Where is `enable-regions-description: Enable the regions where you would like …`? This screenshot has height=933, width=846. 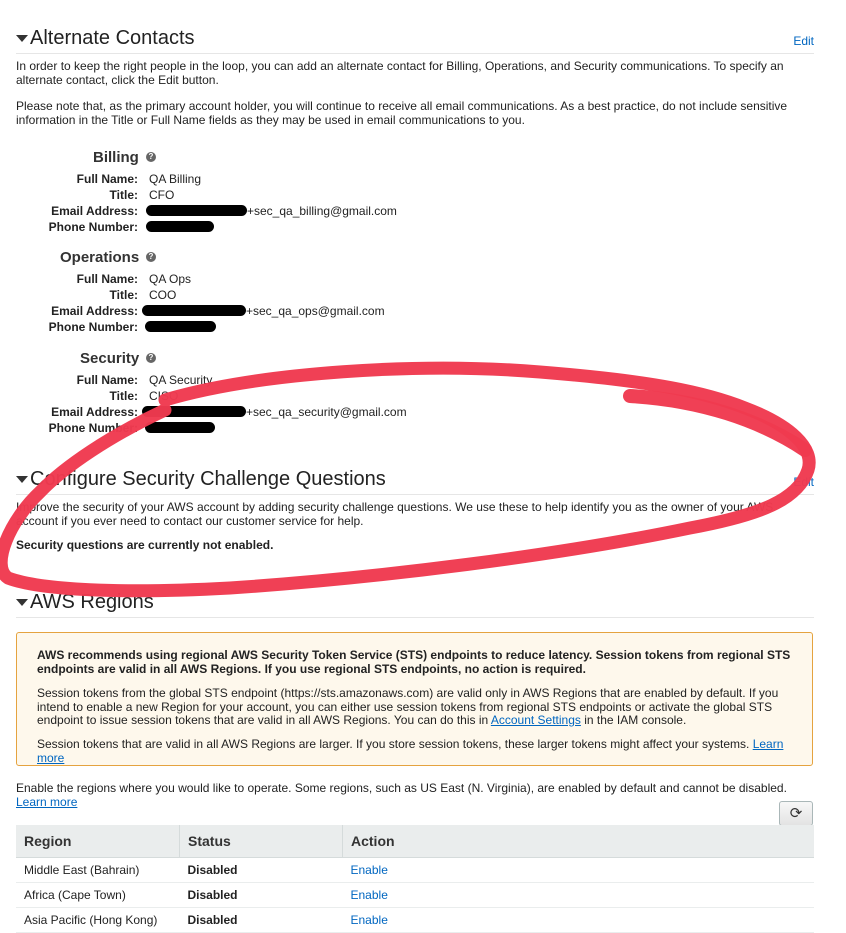 enable-regions-description: Enable the regions where you would like … is located at coordinates (401, 788).